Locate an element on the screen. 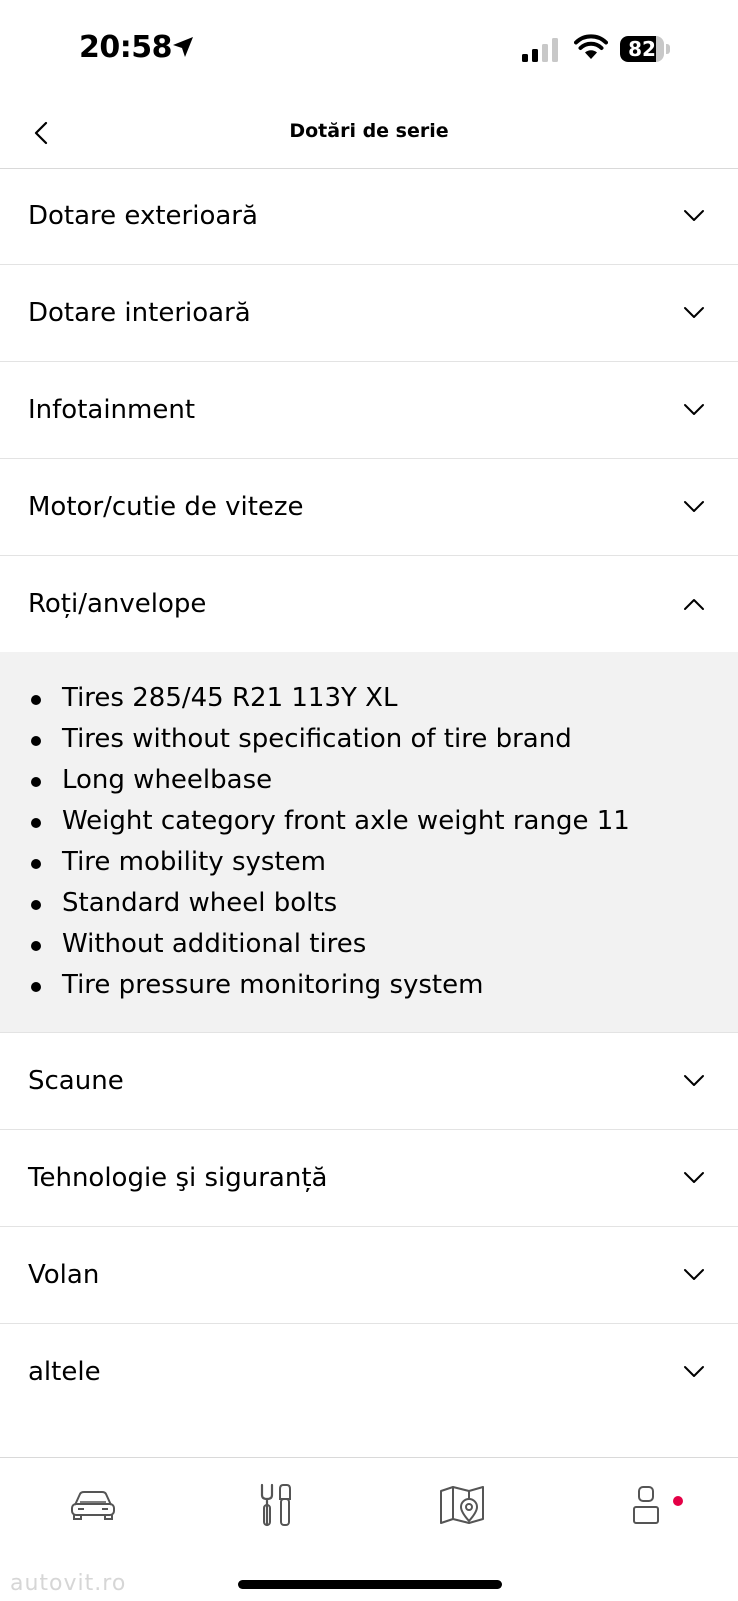  accordion-item-other: altele is located at coordinates (369, 1372).